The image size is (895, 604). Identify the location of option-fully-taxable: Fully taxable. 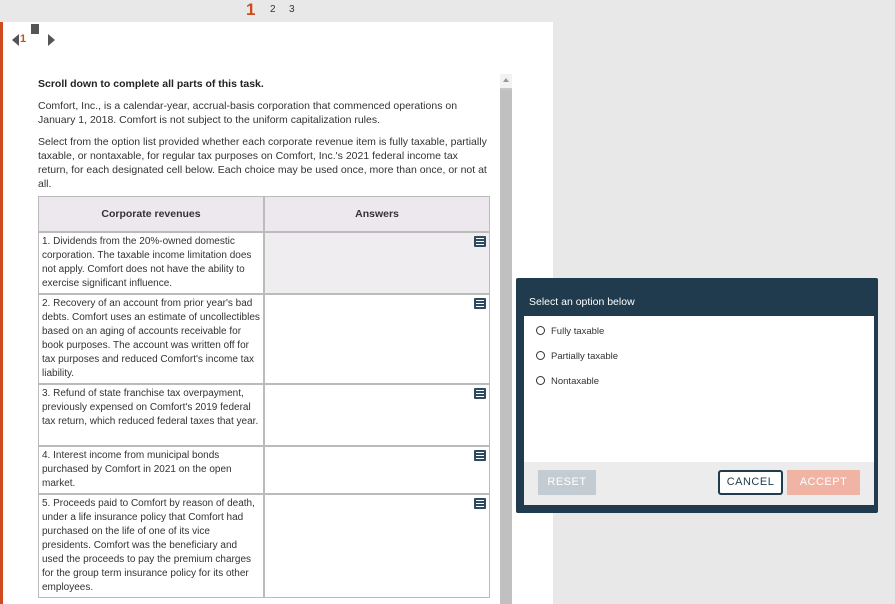
(699, 336).